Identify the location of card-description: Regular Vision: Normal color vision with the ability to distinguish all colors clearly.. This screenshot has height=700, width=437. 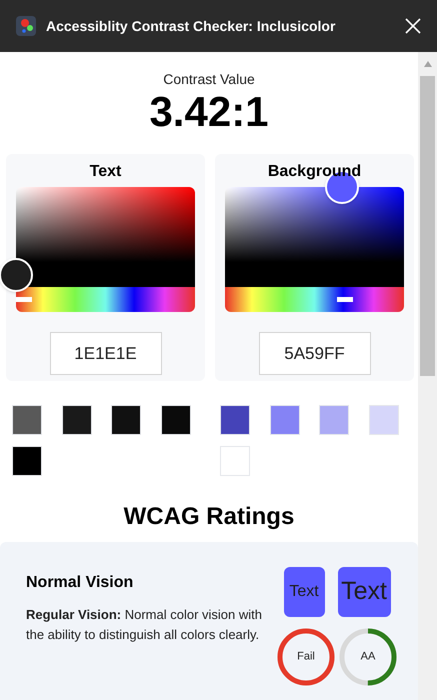
(144, 625).